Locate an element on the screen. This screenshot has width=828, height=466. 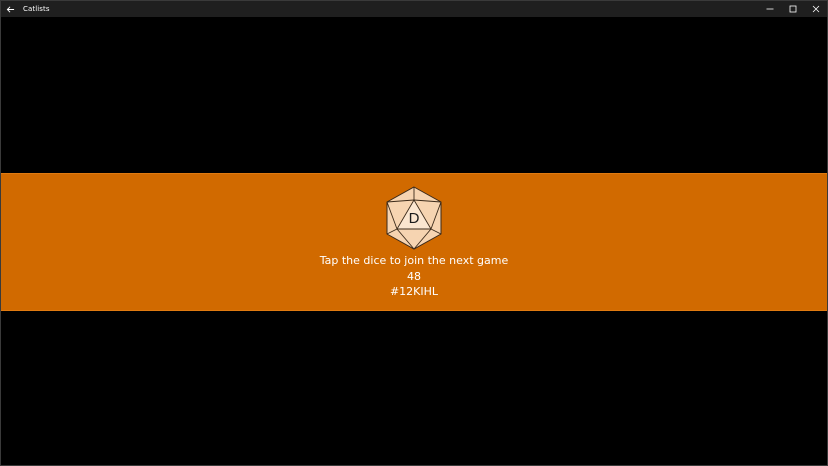
maximize-icon is located at coordinates (792, 9).